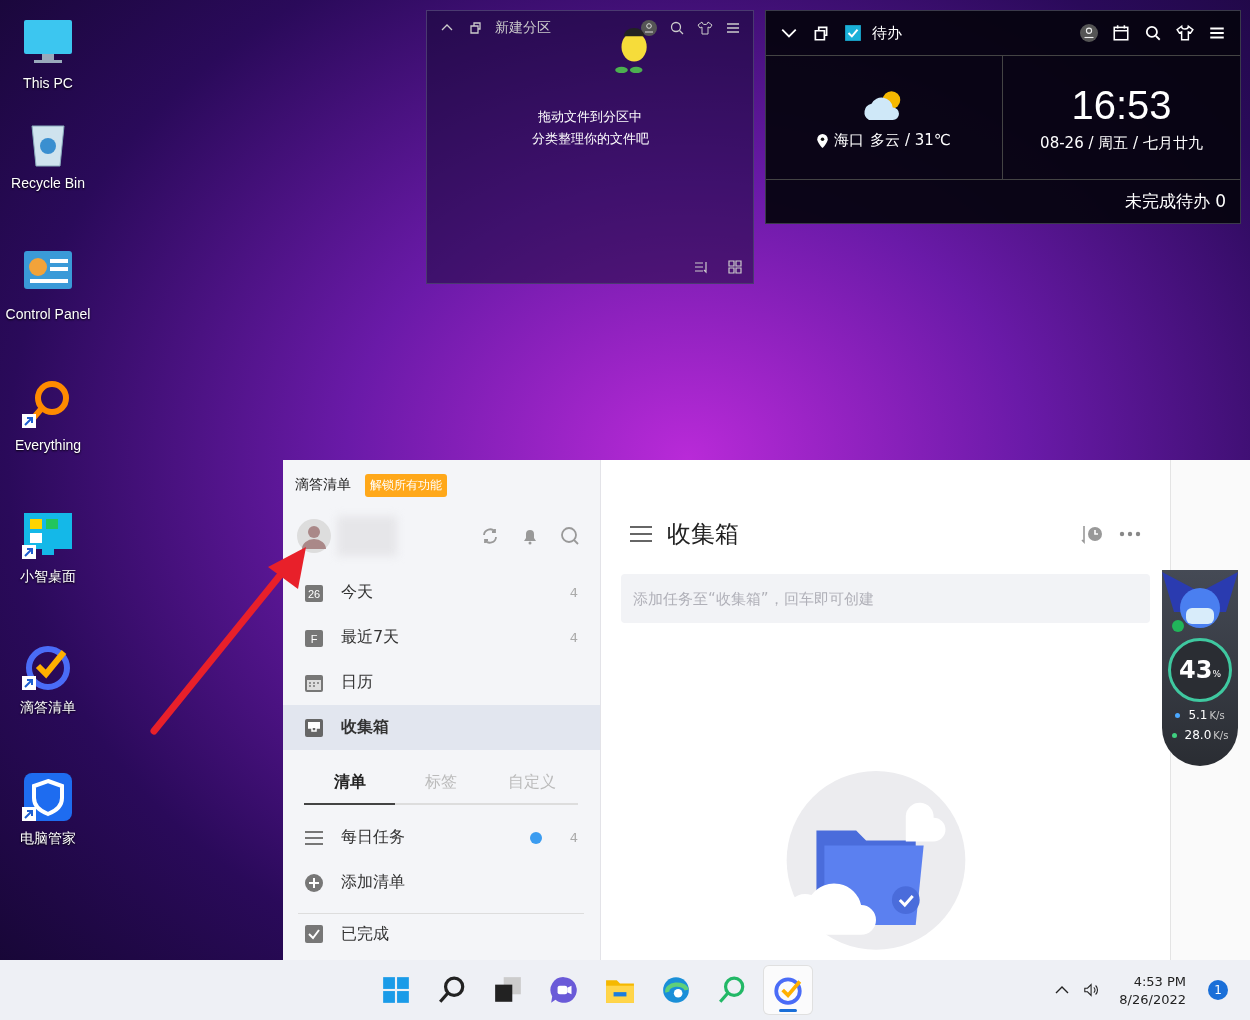 The width and height of the screenshot is (1250, 1020). Describe the element at coordinates (1198, 715) in the screenshot. I see `upload-speed: 5.1` at that location.